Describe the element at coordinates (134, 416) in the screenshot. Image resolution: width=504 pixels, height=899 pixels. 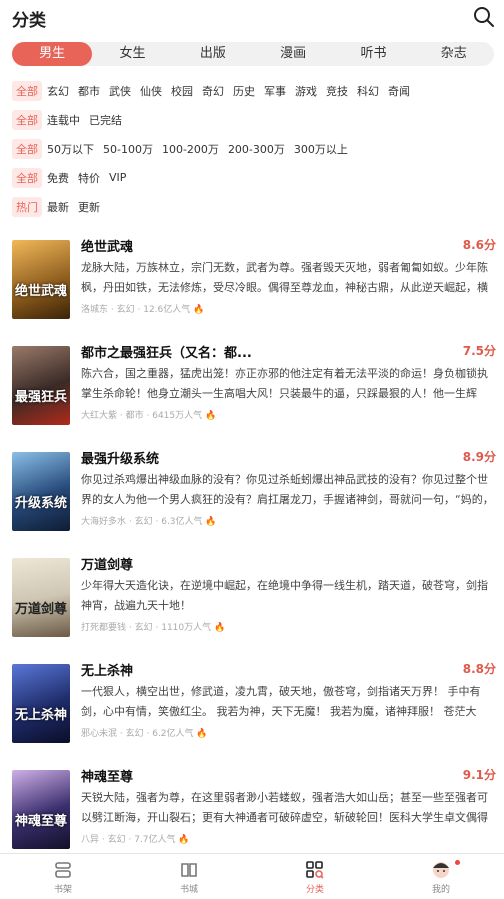
I see `book-genre: 都市` at that location.